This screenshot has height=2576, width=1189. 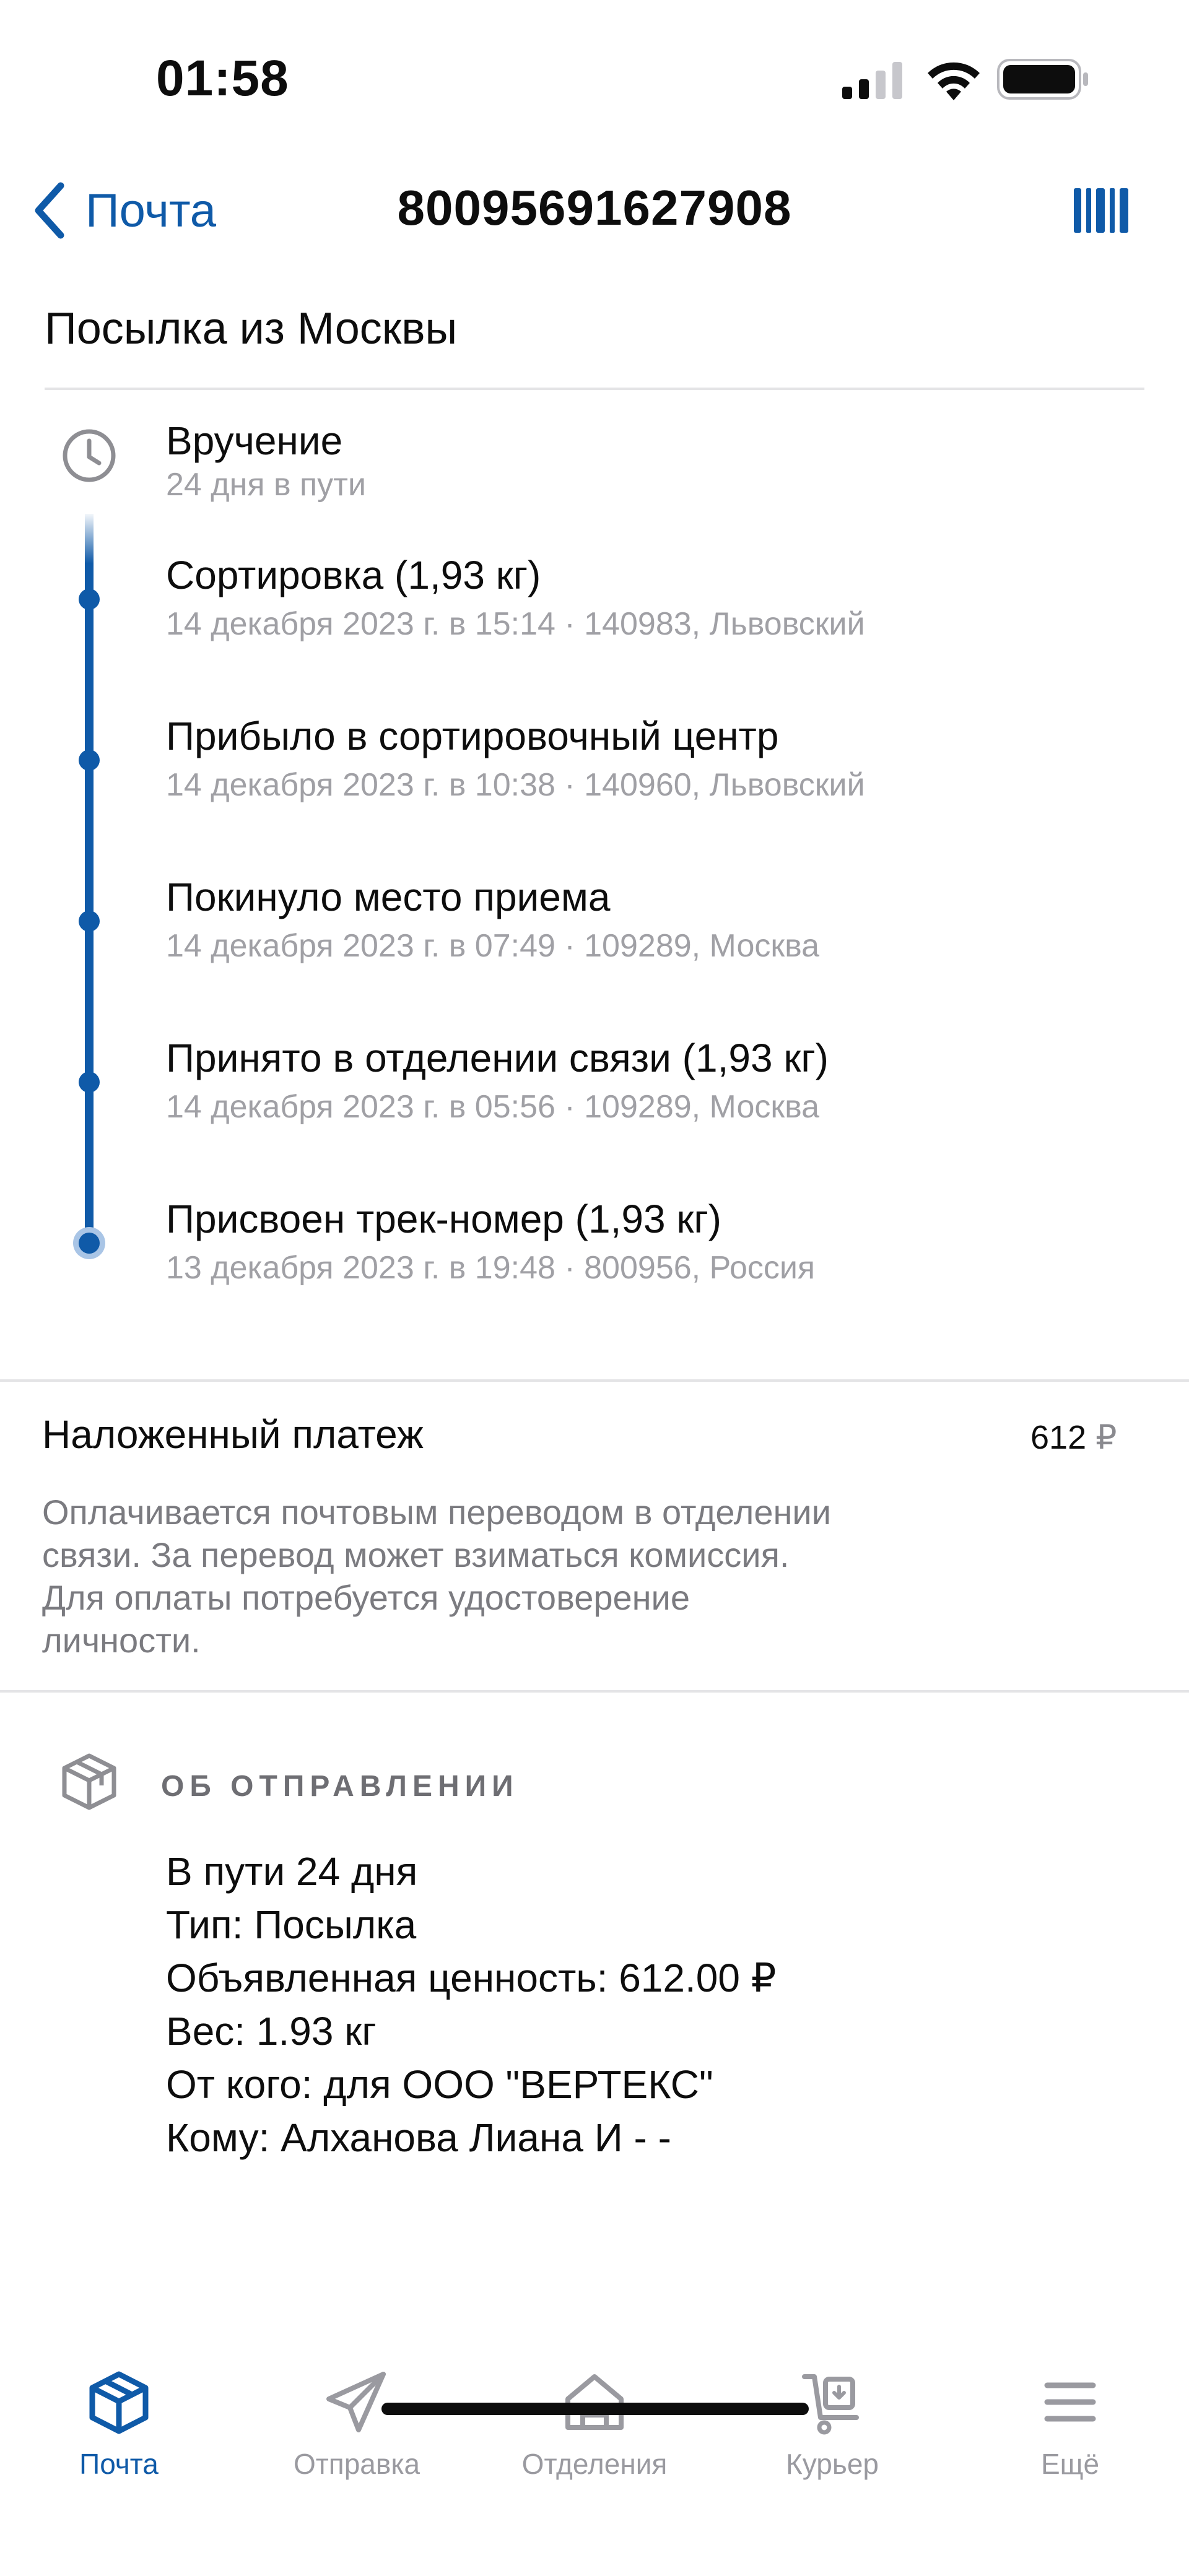 What do you see at coordinates (954, 81) in the screenshot?
I see `wifi-icon` at bounding box center [954, 81].